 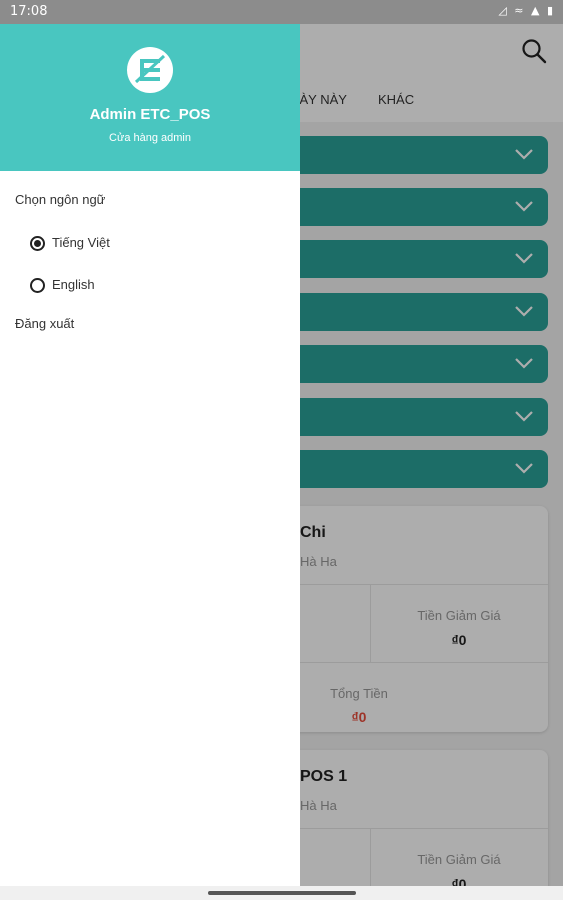 What do you see at coordinates (44, 323) in the screenshot?
I see `logout-button: Đăng xuất` at bounding box center [44, 323].